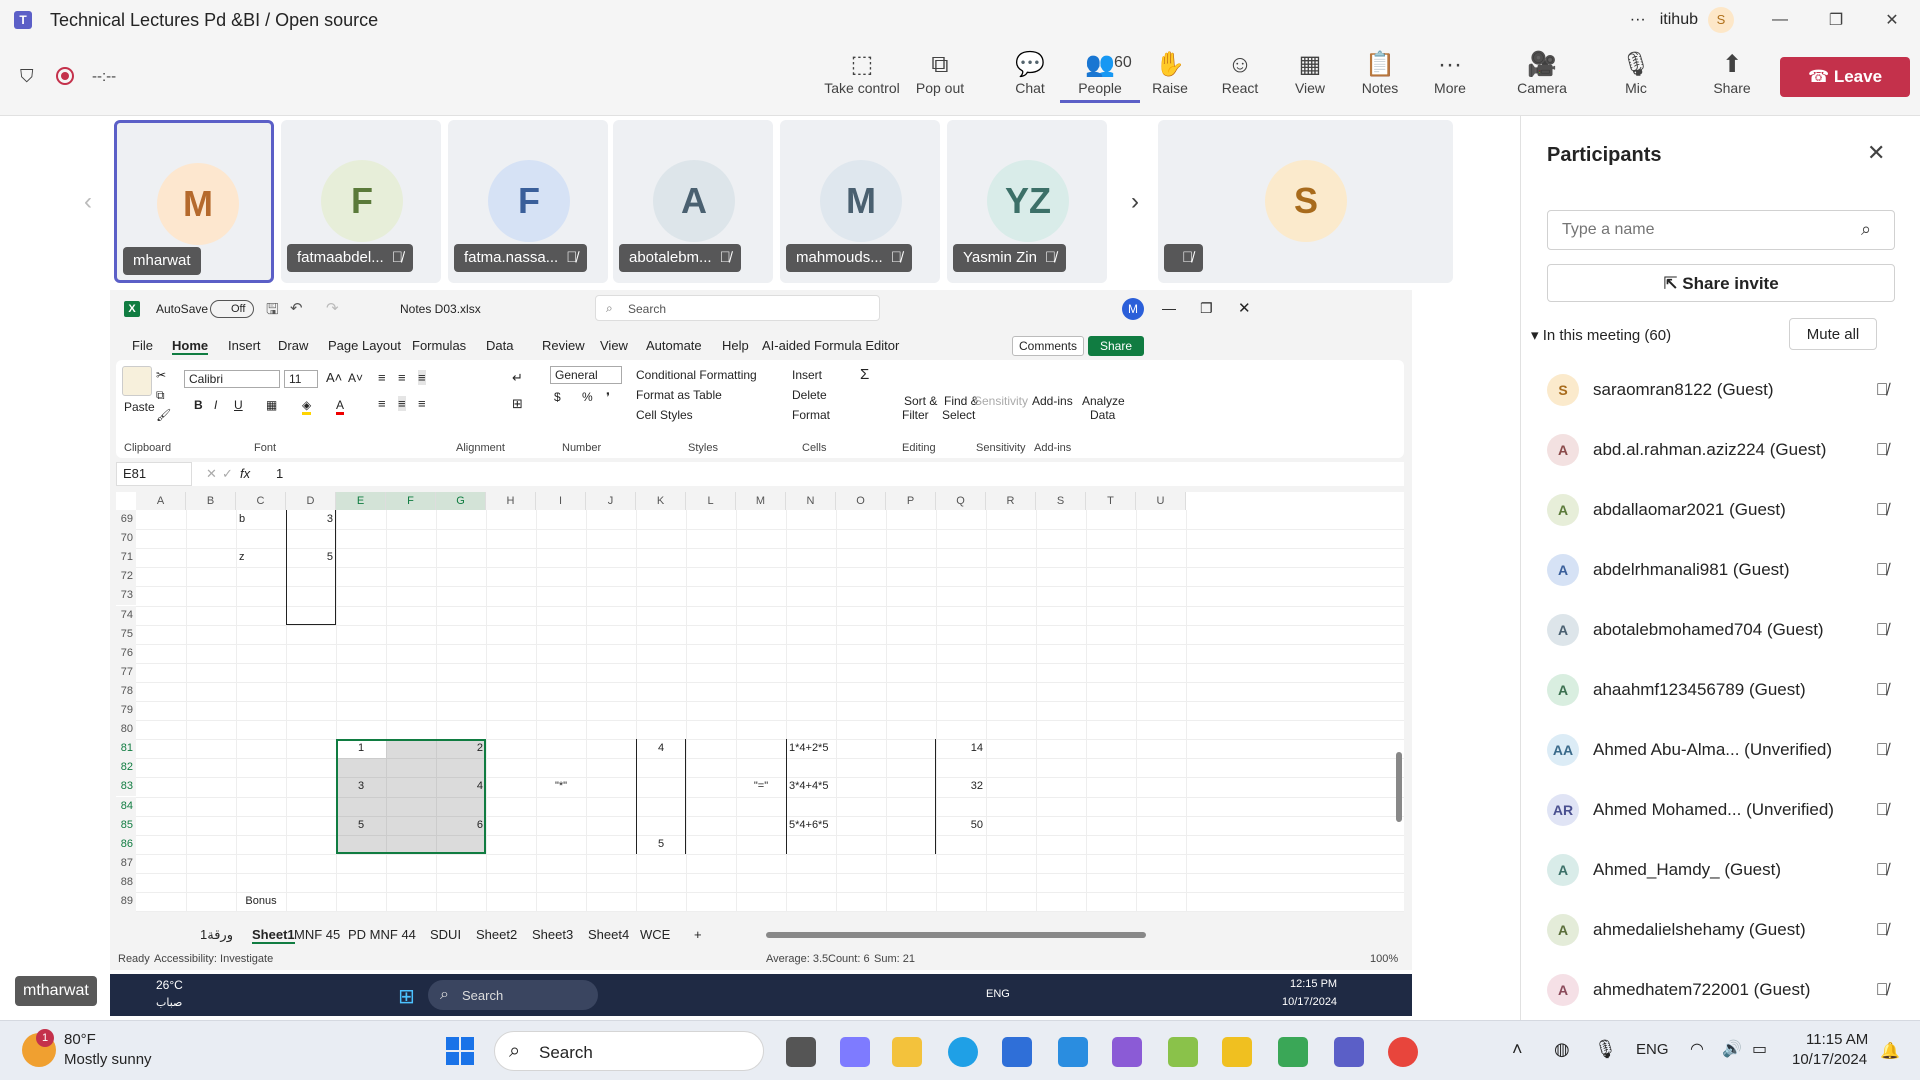  What do you see at coordinates (382, 403) in the screenshot?
I see `align-left-icon: ≡` at bounding box center [382, 403].